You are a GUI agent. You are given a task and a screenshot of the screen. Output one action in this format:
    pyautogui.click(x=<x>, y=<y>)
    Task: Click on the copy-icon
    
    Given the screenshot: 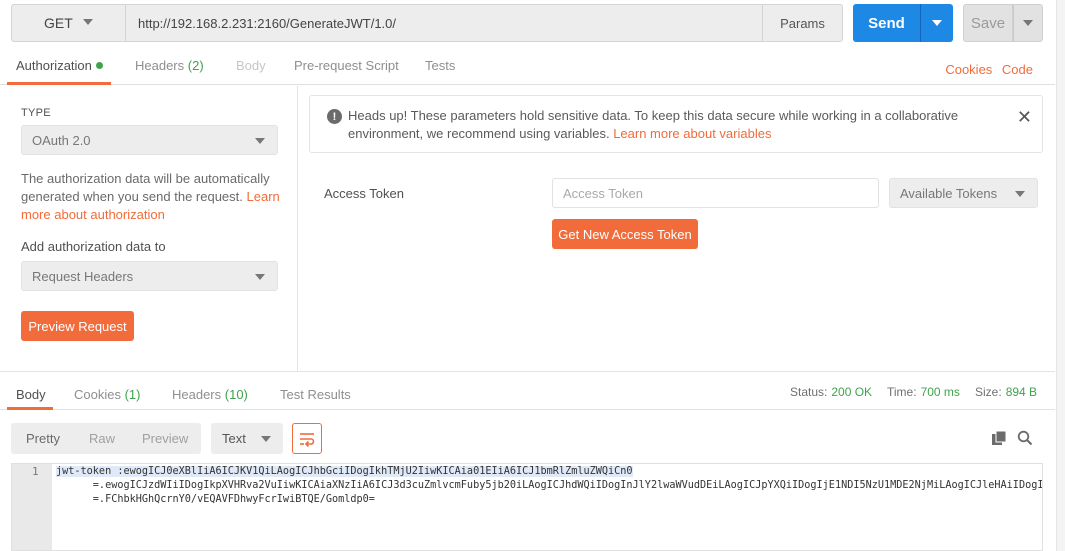 What is the action you would take?
    pyautogui.click(x=999, y=438)
    